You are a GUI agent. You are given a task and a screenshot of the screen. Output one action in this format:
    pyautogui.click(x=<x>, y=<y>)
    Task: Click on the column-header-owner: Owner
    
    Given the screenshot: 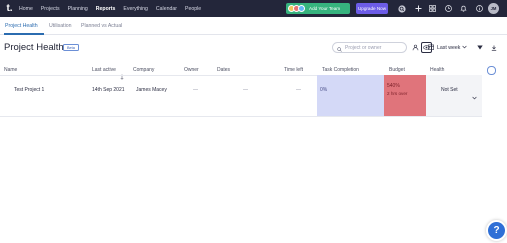 What is the action you would take?
    pyautogui.click(x=191, y=70)
    